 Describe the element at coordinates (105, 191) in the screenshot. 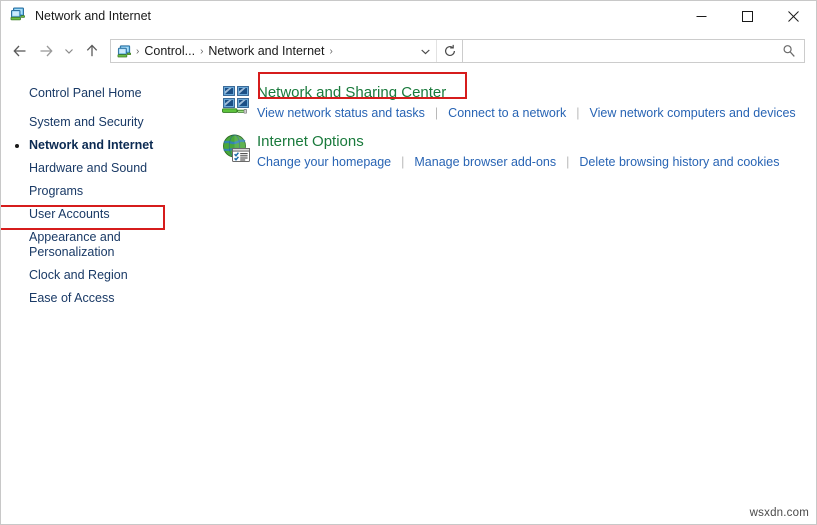

I see `sidebar-item-programs: Programs` at that location.